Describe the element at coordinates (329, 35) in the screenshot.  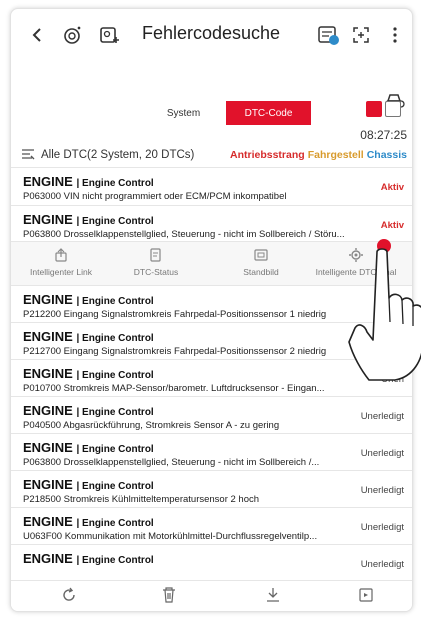
I see `dtc-count-icon` at that location.